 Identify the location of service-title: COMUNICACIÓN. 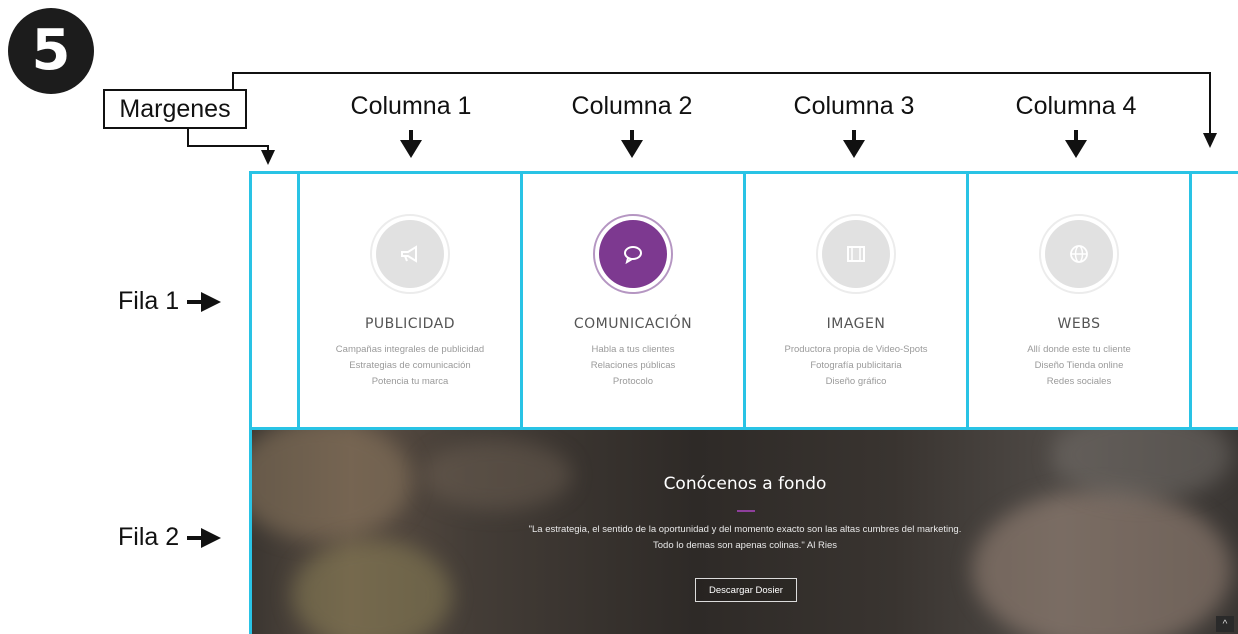
(633, 324).